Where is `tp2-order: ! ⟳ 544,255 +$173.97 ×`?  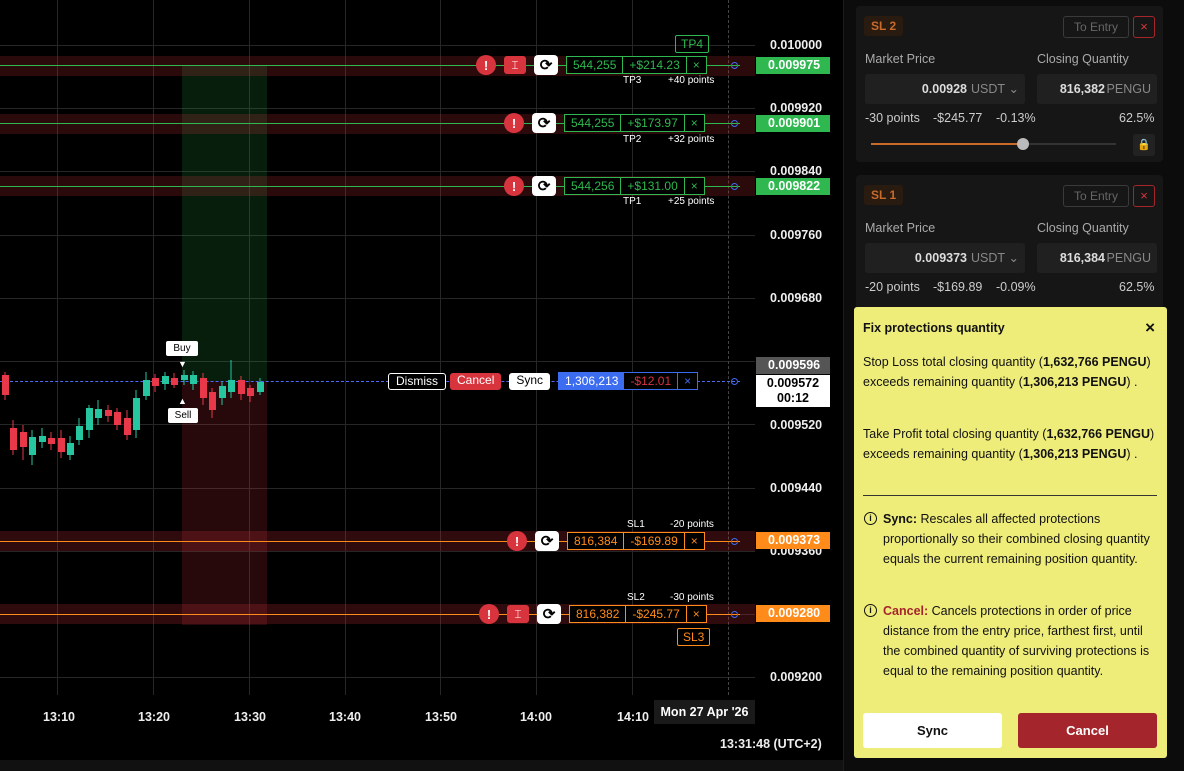
tp2-order: ! ⟳ 544,255 +$173.97 × is located at coordinates (604, 123).